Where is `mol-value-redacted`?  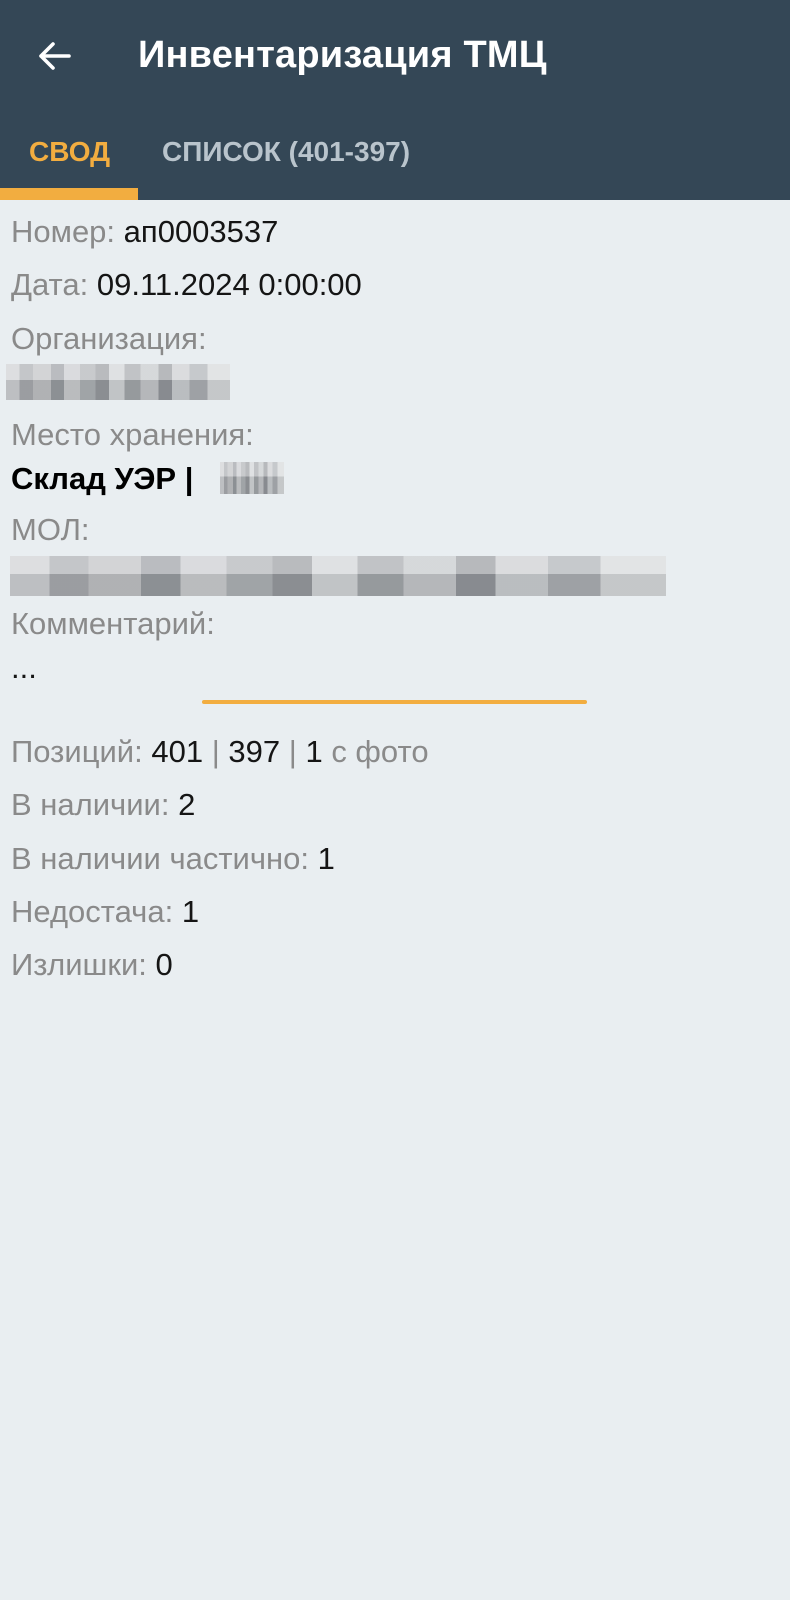 mol-value-redacted is located at coordinates (338, 576).